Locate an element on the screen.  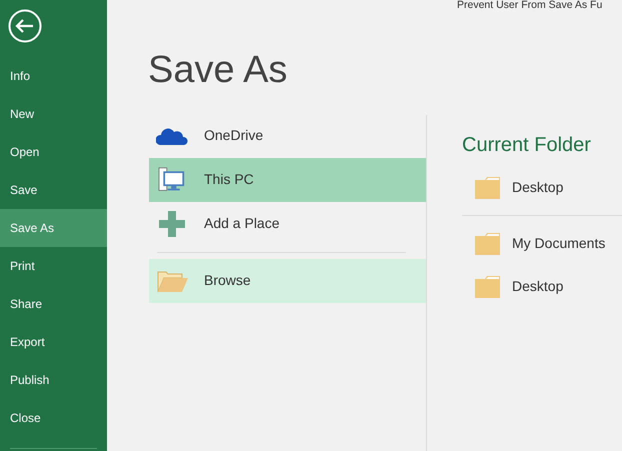
page-heading: Save As is located at coordinates (218, 71).